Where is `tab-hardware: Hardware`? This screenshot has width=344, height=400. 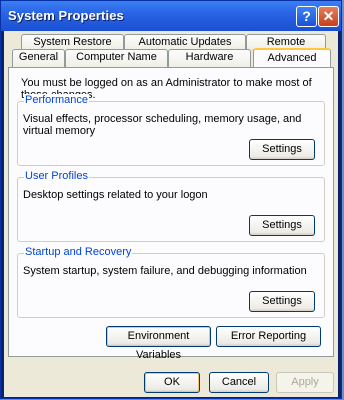
tab-hardware: Hardware is located at coordinates (209, 58).